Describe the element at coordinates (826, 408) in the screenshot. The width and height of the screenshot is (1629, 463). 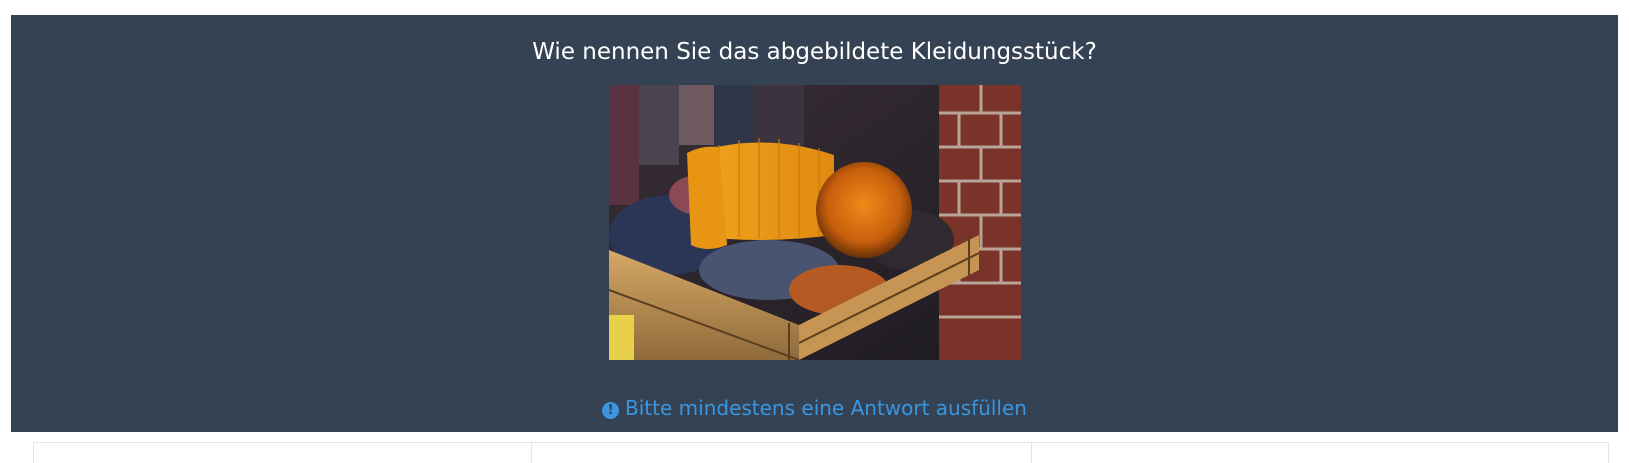
I see `validation-hint-text: Bitte mindestens eine Antwort ausfüllen` at that location.